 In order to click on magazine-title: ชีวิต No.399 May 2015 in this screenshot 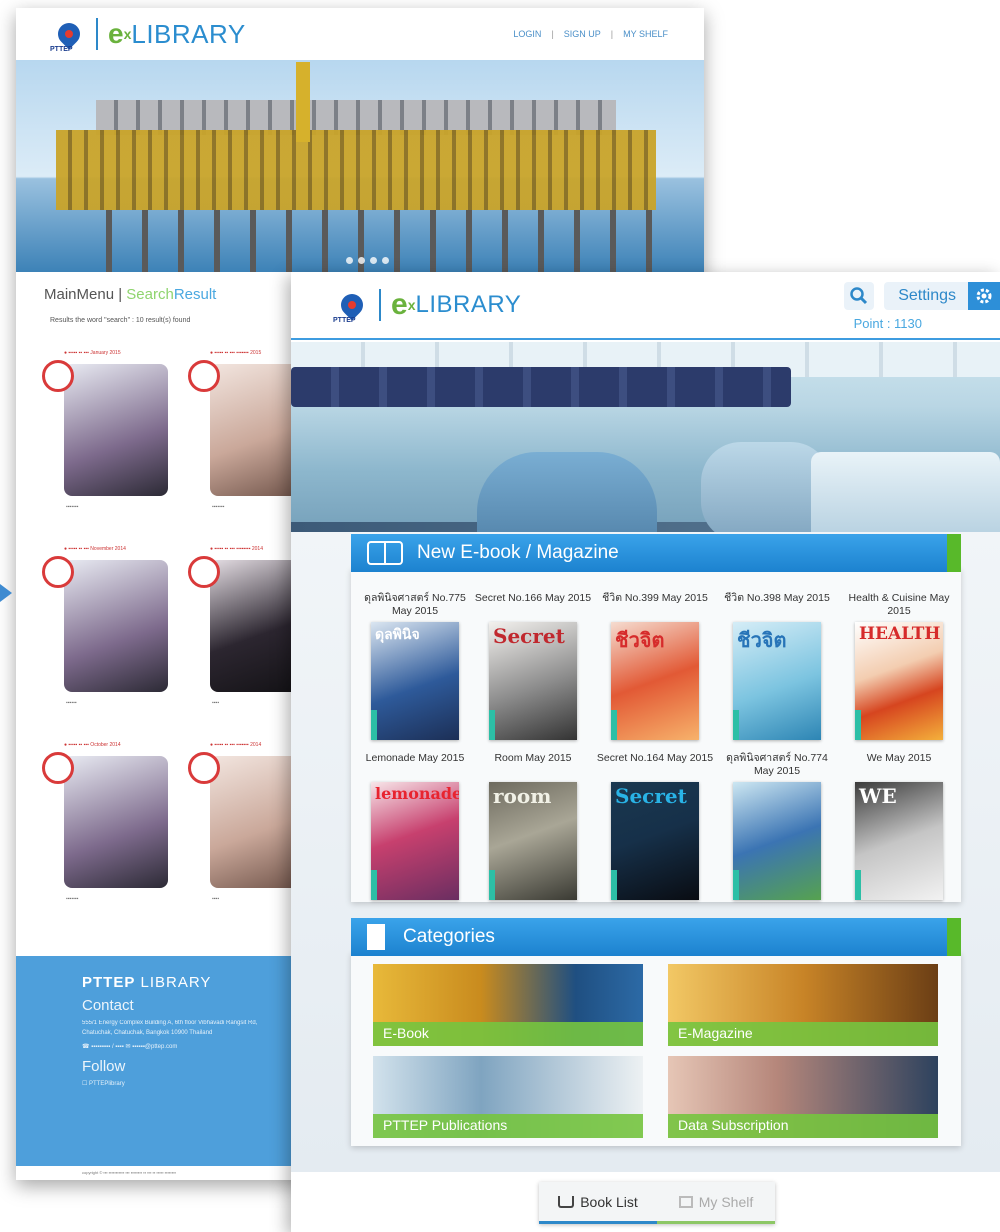, I will do `click(655, 598)`.